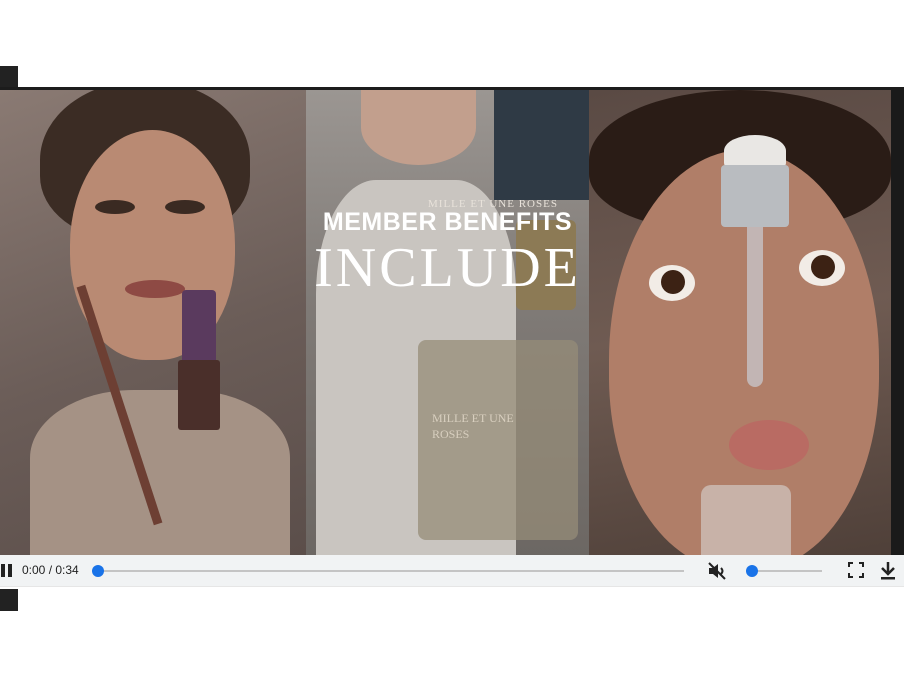  Describe the element at coordinates (391, 571) in the screenshot. I see `progress-bar` at that location.